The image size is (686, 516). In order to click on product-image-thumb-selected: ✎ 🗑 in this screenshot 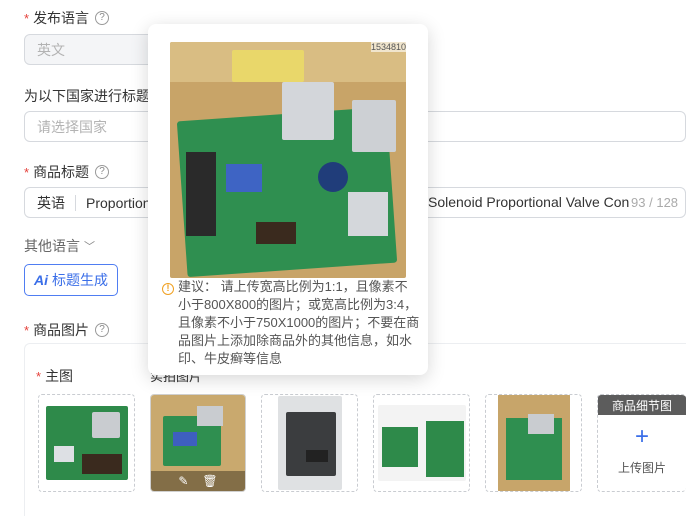, I will do `click(198, 443)`.